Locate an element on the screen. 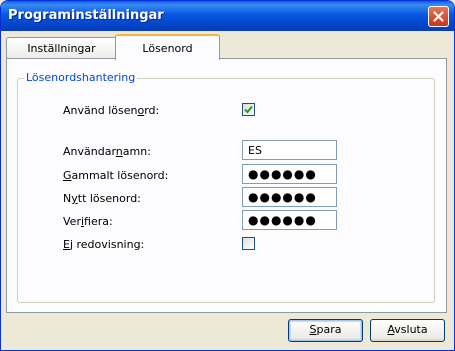 This screenshot has height=351, width=455. old-password-field: ●●●●●● is located at coordinates (289, 174).